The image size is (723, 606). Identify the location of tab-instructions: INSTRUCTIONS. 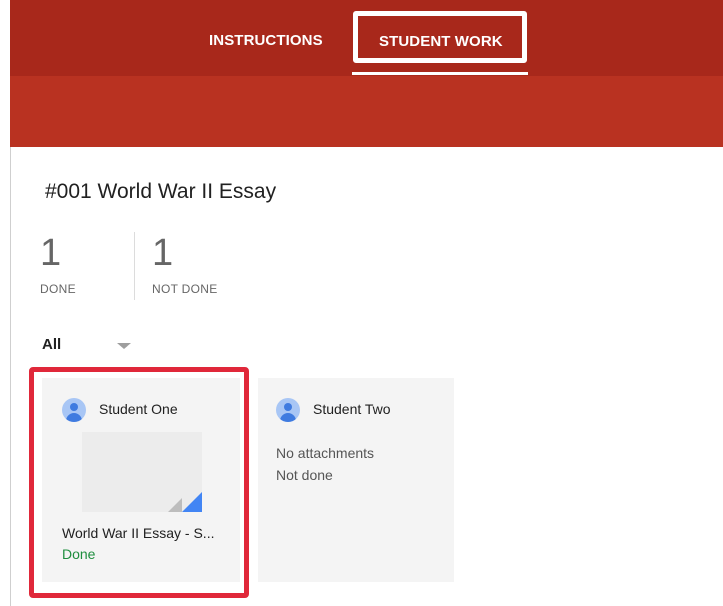
(266, 40).